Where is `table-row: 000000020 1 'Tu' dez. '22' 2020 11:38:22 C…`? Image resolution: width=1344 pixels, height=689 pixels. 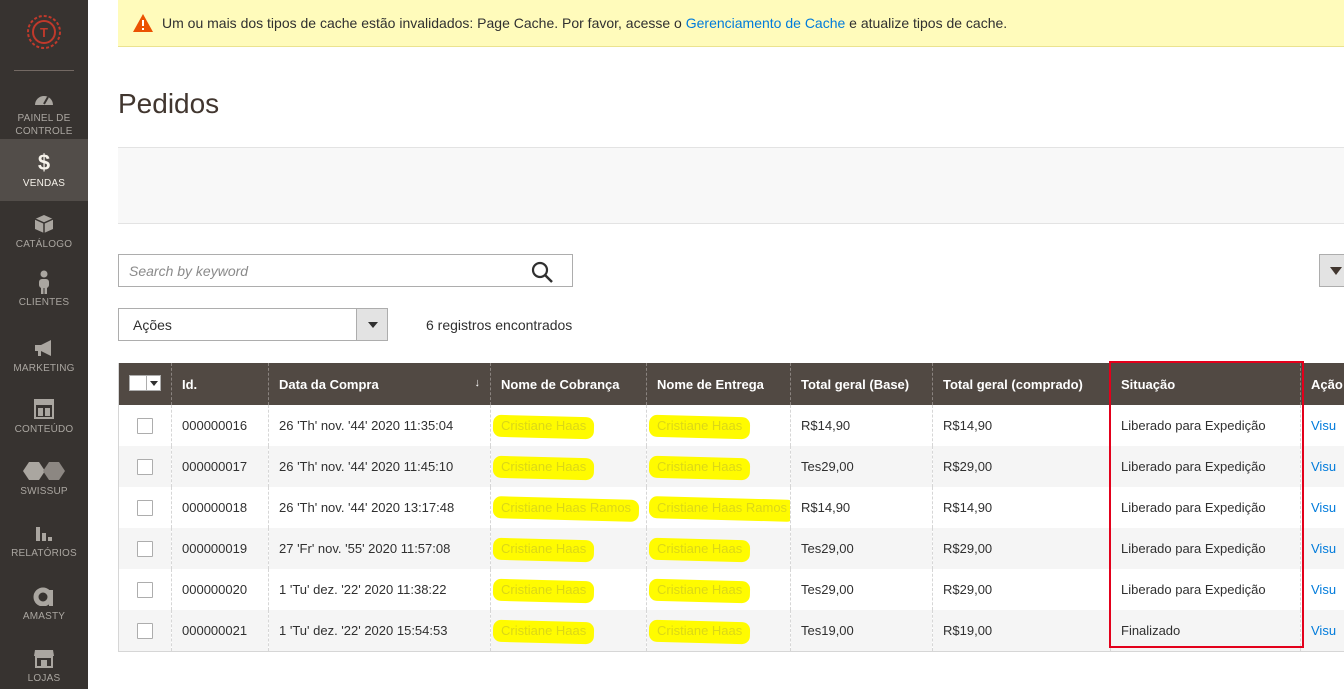
table-row: 000000020 1 'Tu' dez. '22' 2020 11:38:22 C… is located at coordinates (731, 589).